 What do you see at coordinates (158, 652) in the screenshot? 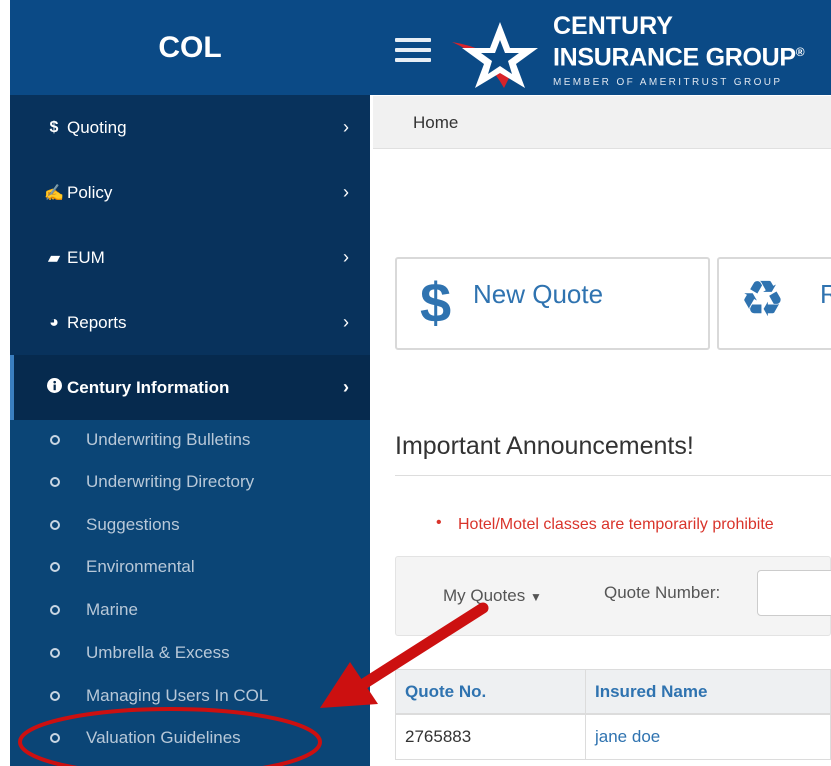
I see `submenu-item-label: Umbrella & Excess` at bounding box center [158, 652].